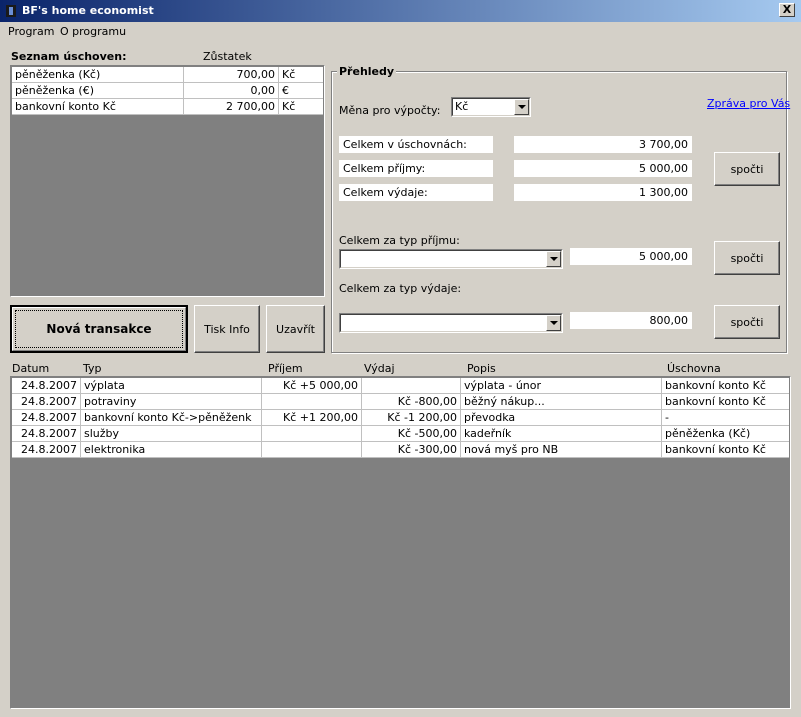 The height and width of the screenshot is (717, 801). Describe the element at coordinates (411, 386) in the screenshot. I see `transaction-expense` at that location.